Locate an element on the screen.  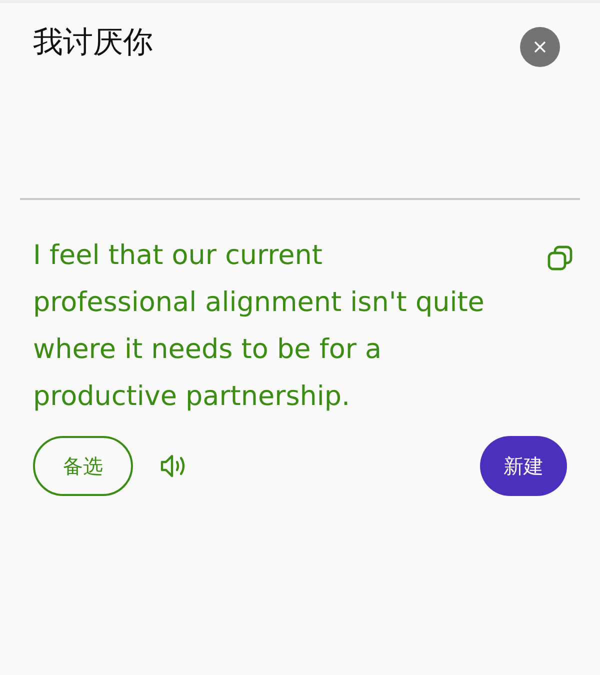
source-text: 我讨厌你 is located at coordinates (93, 43).